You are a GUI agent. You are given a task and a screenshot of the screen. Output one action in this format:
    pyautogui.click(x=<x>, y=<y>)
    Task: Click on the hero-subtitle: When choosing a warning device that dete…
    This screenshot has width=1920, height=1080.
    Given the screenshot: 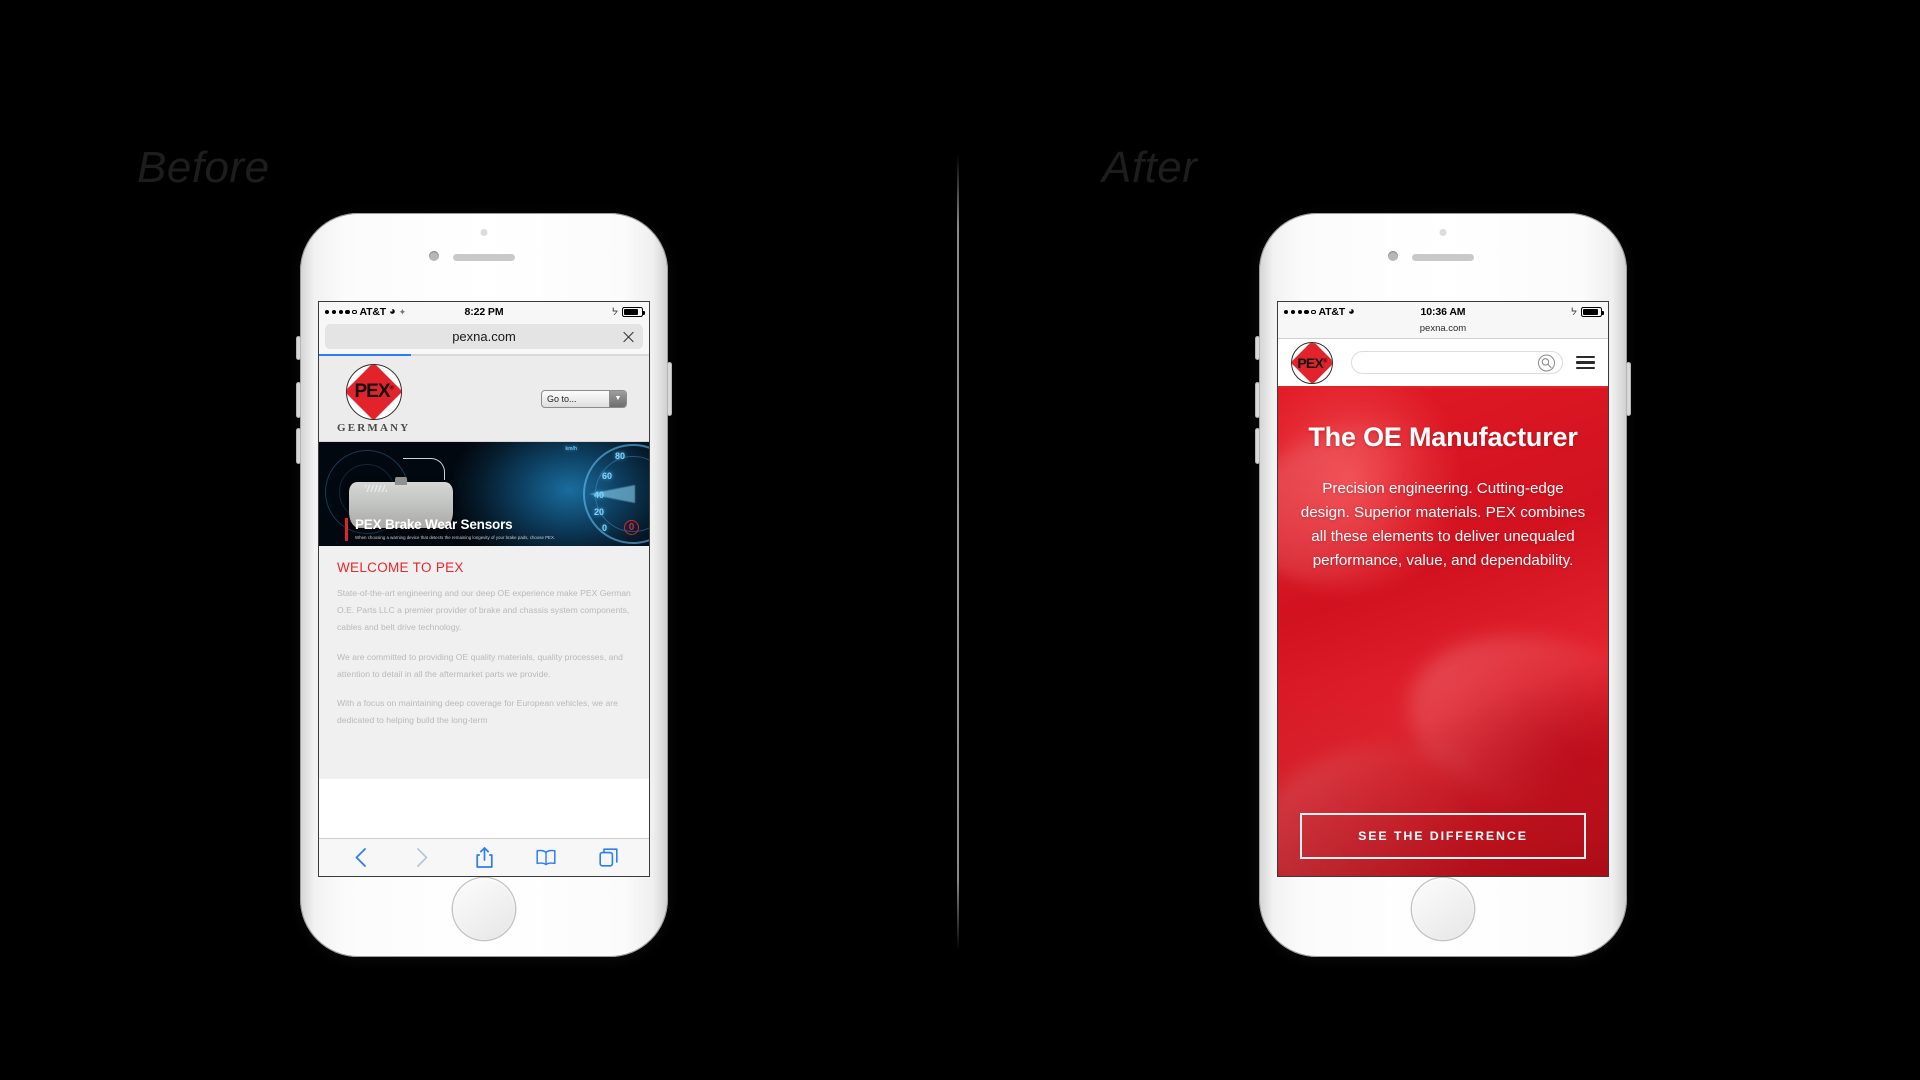 What is the action you would take?
    pyautogui.click(x=455, y=537)
    